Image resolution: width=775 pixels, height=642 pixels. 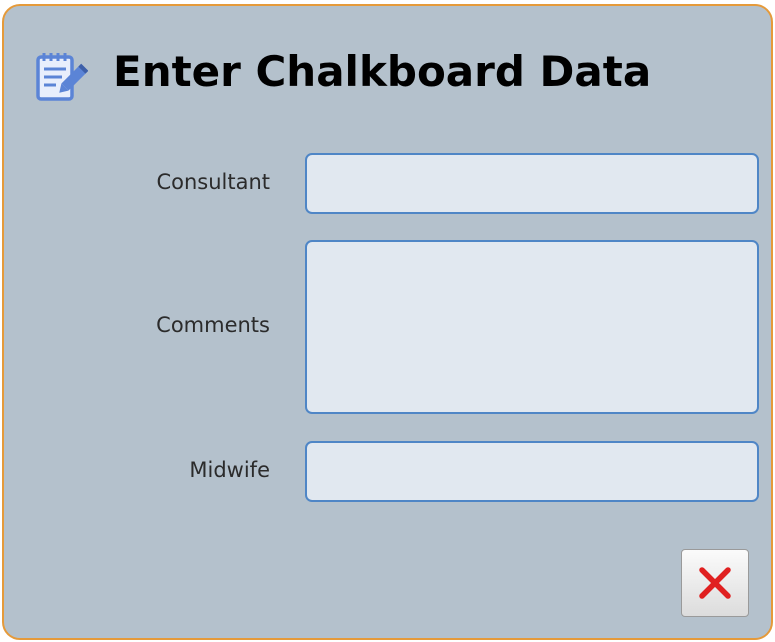 I want to click on close-icon, so click(x=715, y=583).